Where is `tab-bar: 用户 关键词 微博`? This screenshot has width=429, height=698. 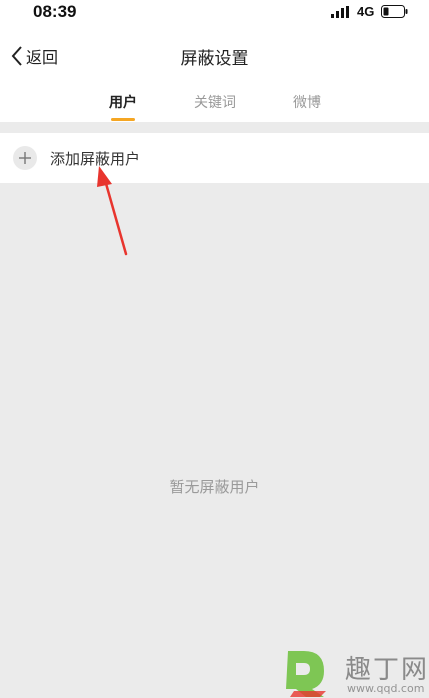 tab-bar: 用户 关键词 微博 is located at coordinates (214, 104).